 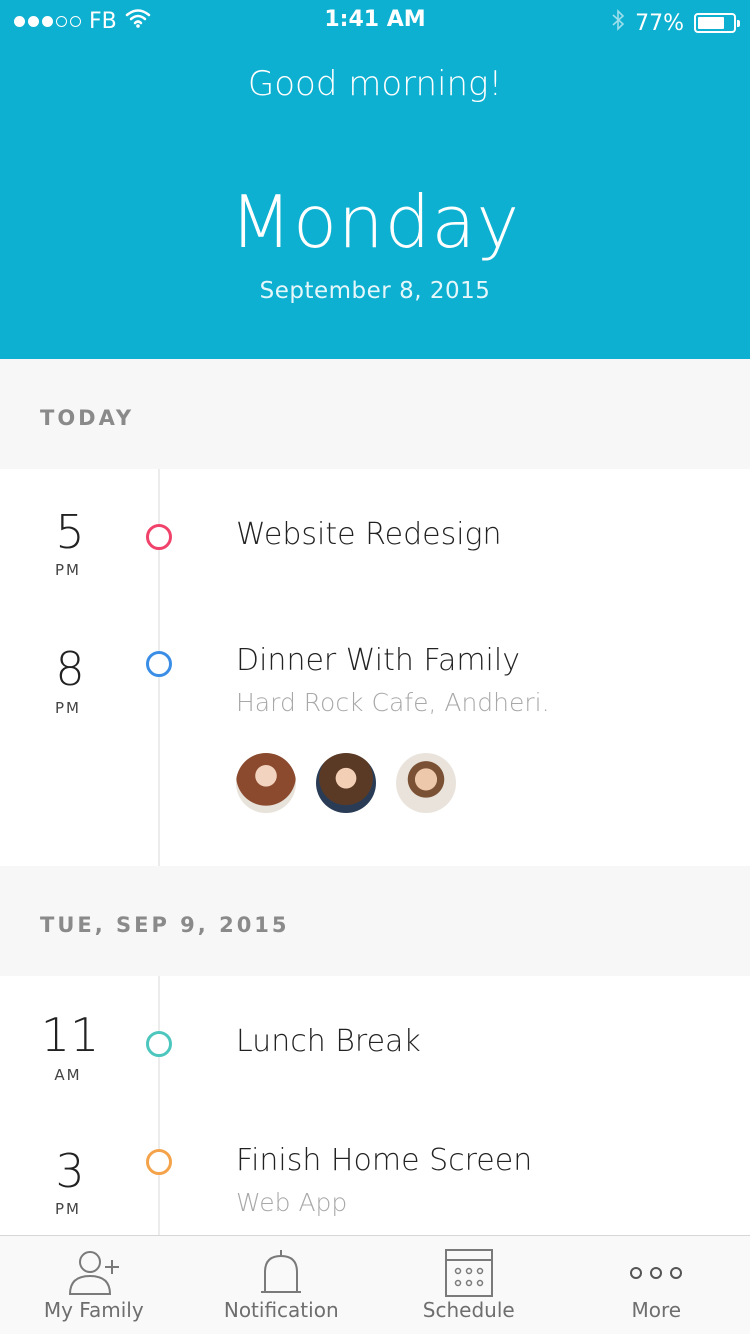 I want to click on event-title: Lunch Break, so click(x=328, y=1041).